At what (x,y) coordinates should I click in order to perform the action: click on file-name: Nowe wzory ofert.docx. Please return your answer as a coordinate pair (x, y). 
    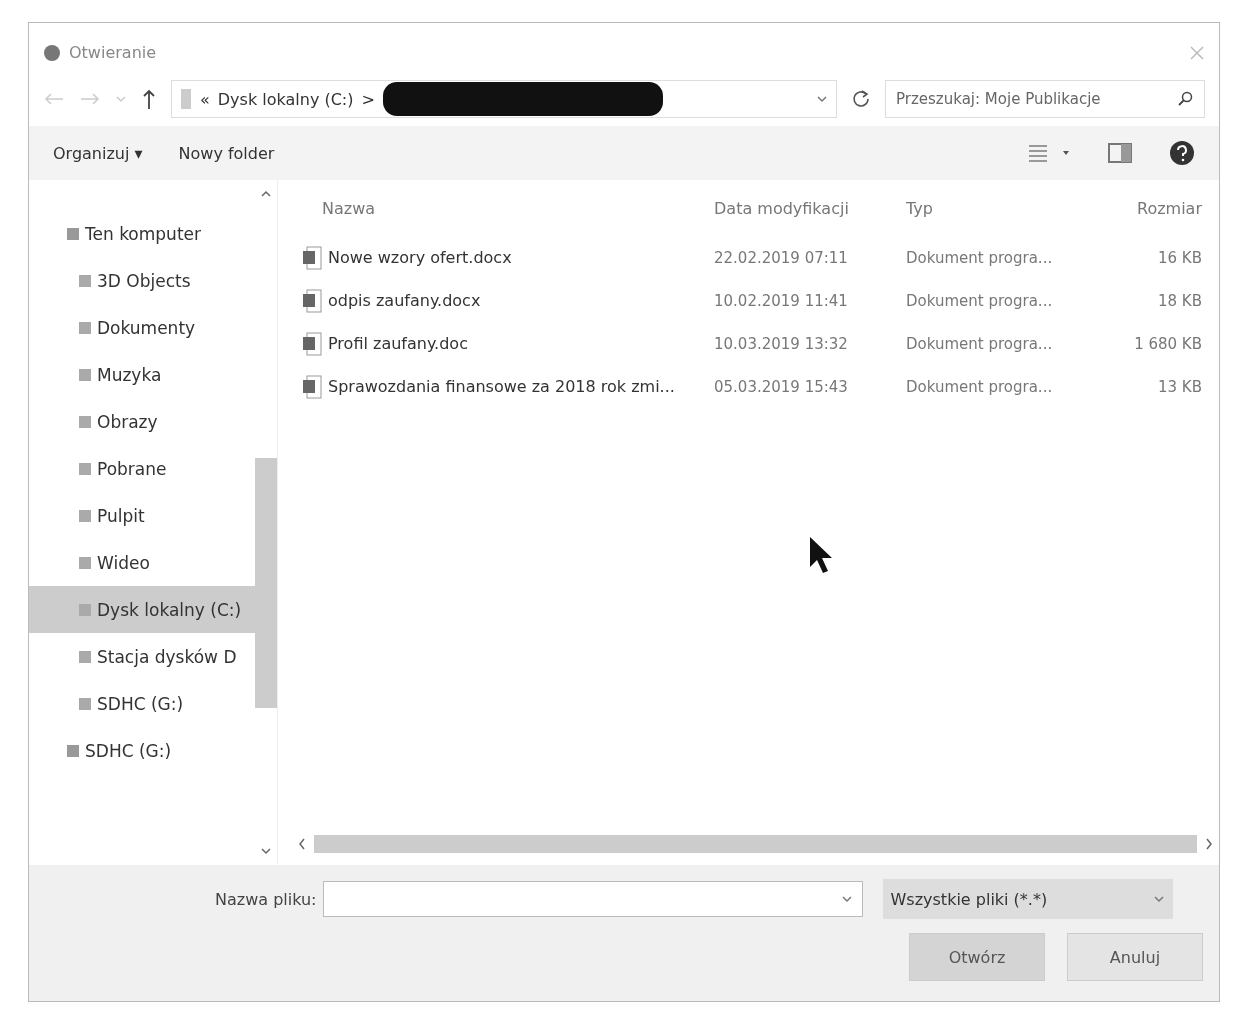
    Looking at the image, I should click on (420, 257).